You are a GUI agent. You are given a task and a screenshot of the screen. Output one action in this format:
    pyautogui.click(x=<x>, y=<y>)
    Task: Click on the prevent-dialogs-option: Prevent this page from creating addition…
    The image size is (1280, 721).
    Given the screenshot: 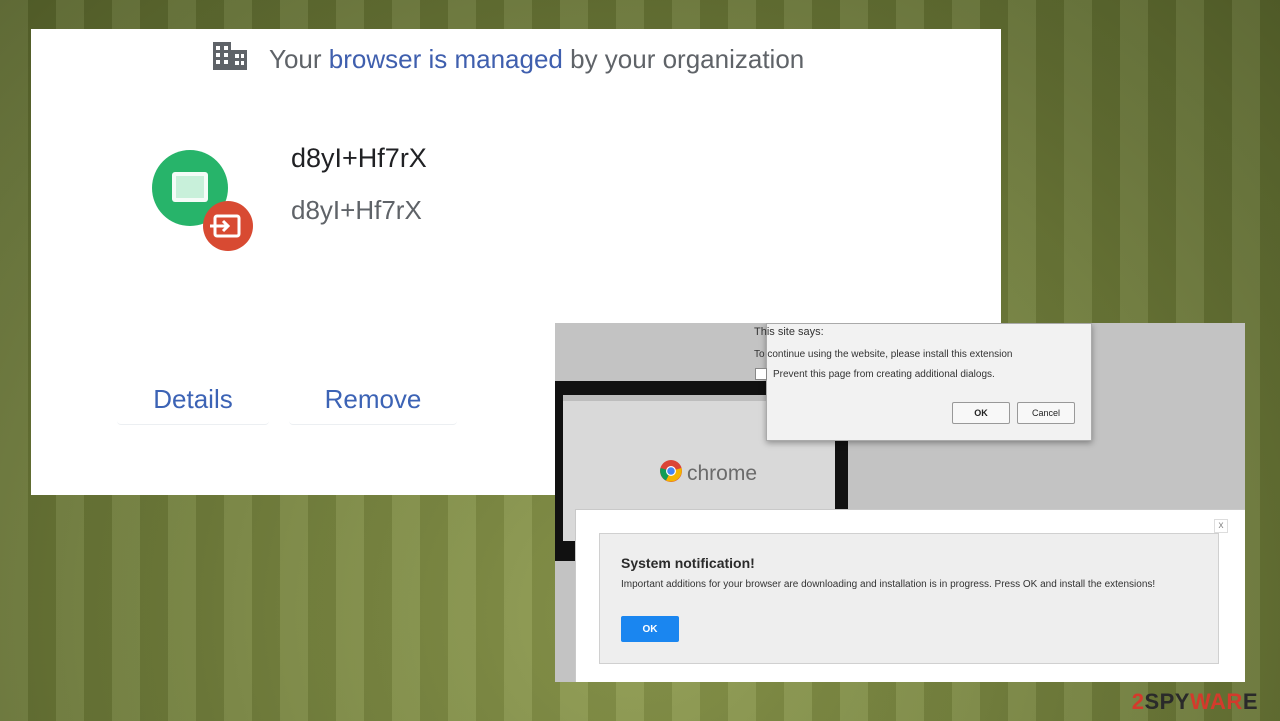 What is the action you would take?
    pyautogui.click(x=875, y=374)
    